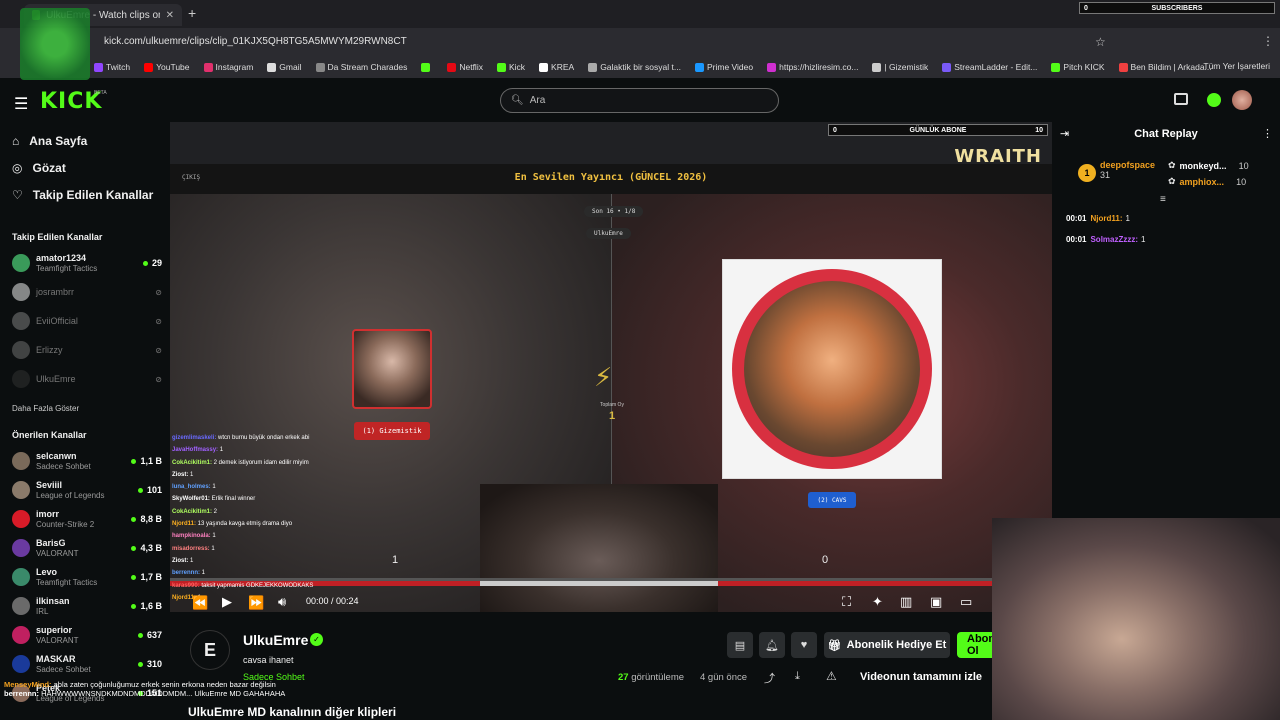  I want to click on clip-icon: ⛶, so click(846, 602).